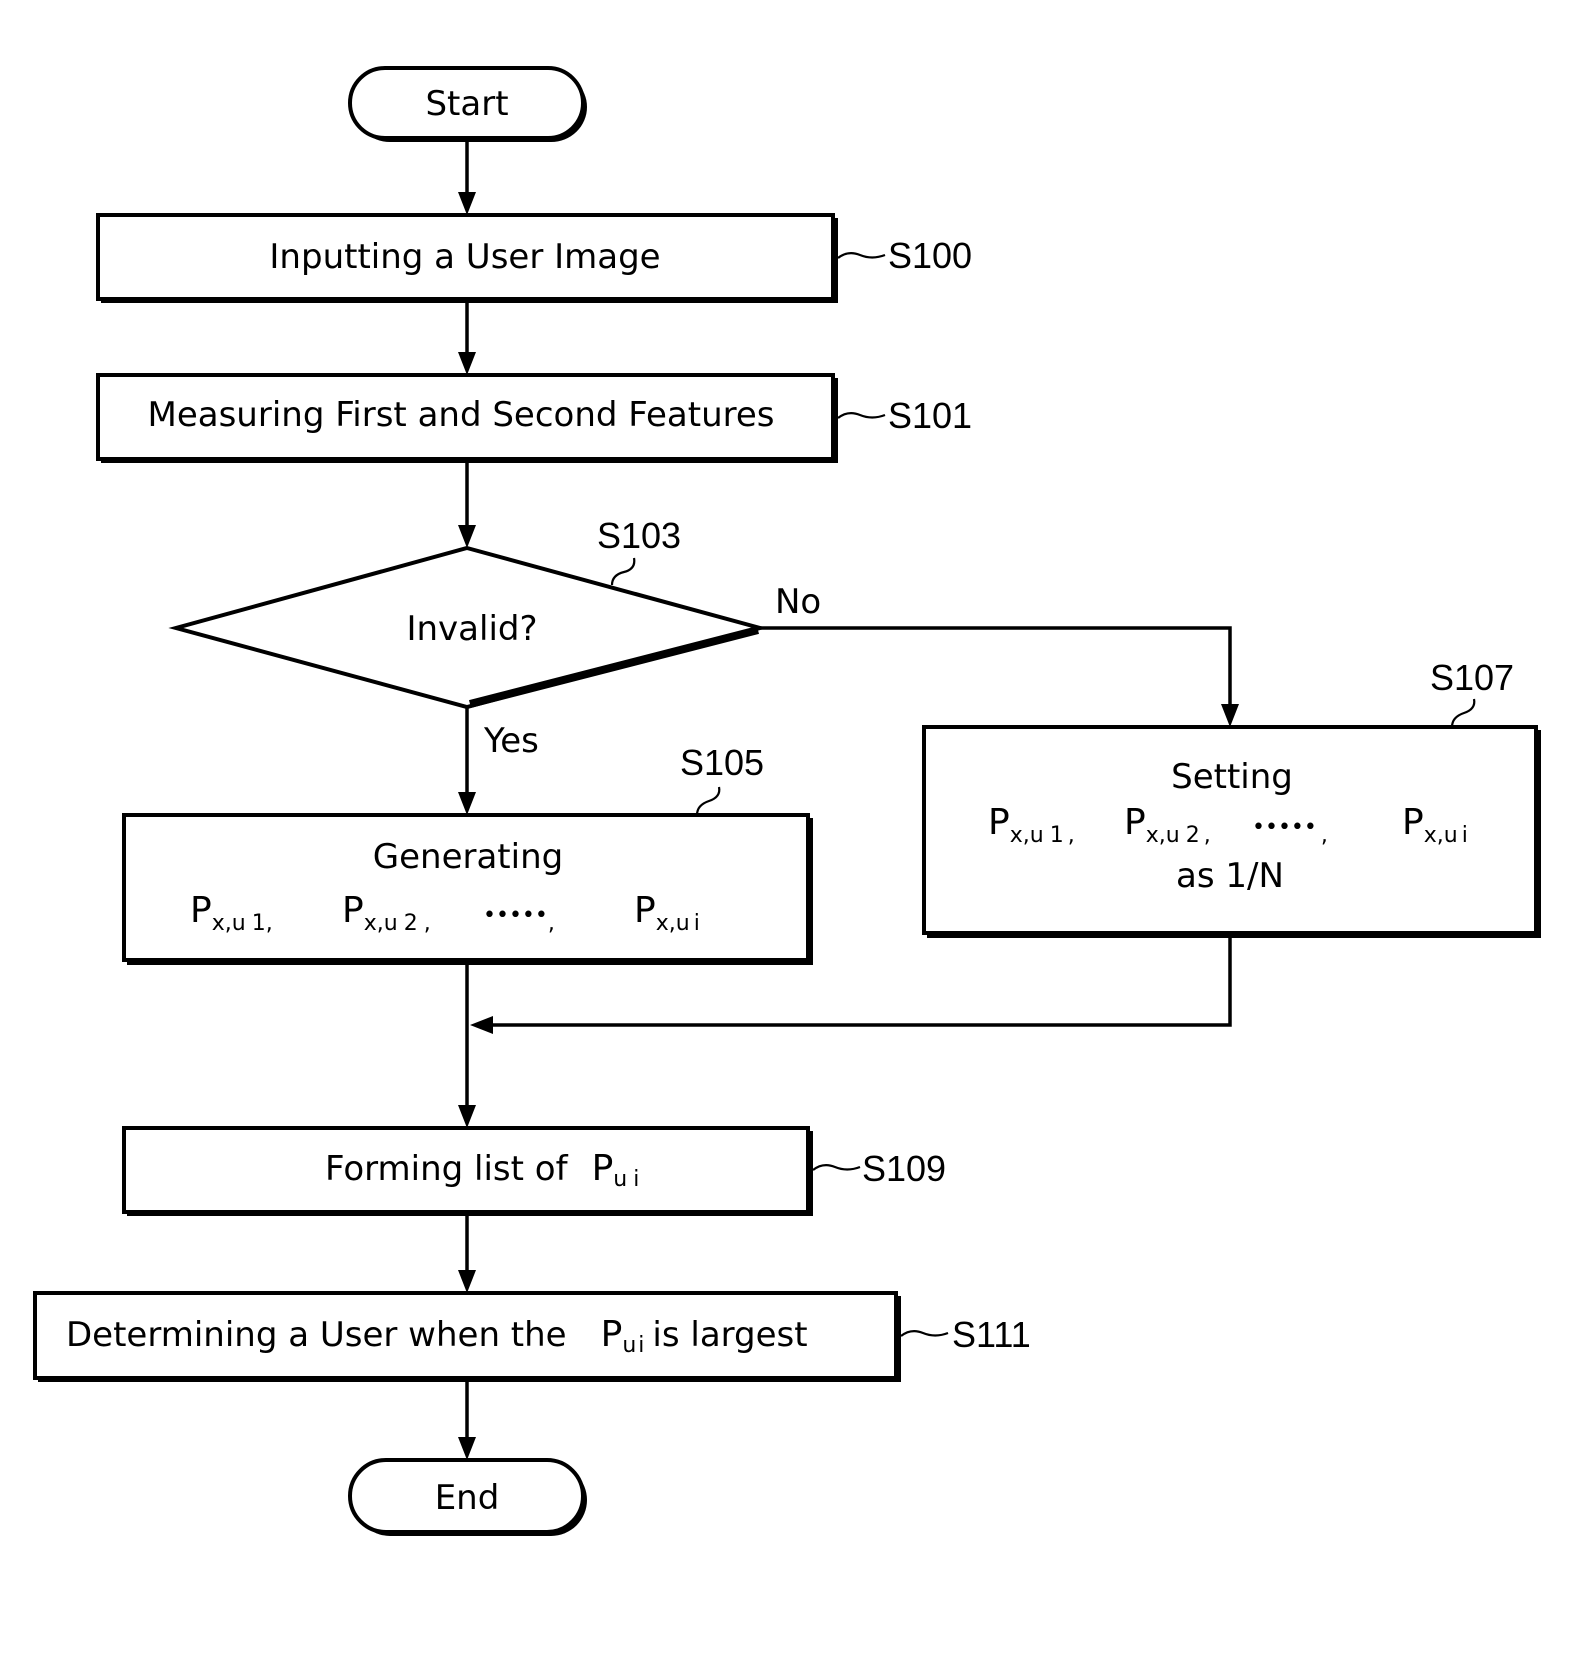 This screenshot has height=1667, width=1578. Describe the element at coordinates (1284, 827) in the screenshot. I see `s107-ellipsis: •••••` at that location.